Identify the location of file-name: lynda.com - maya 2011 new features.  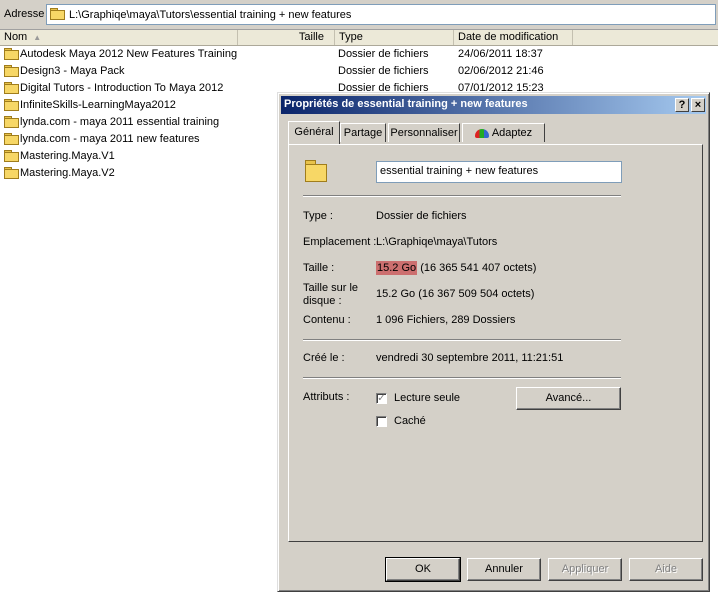
(110, 139).